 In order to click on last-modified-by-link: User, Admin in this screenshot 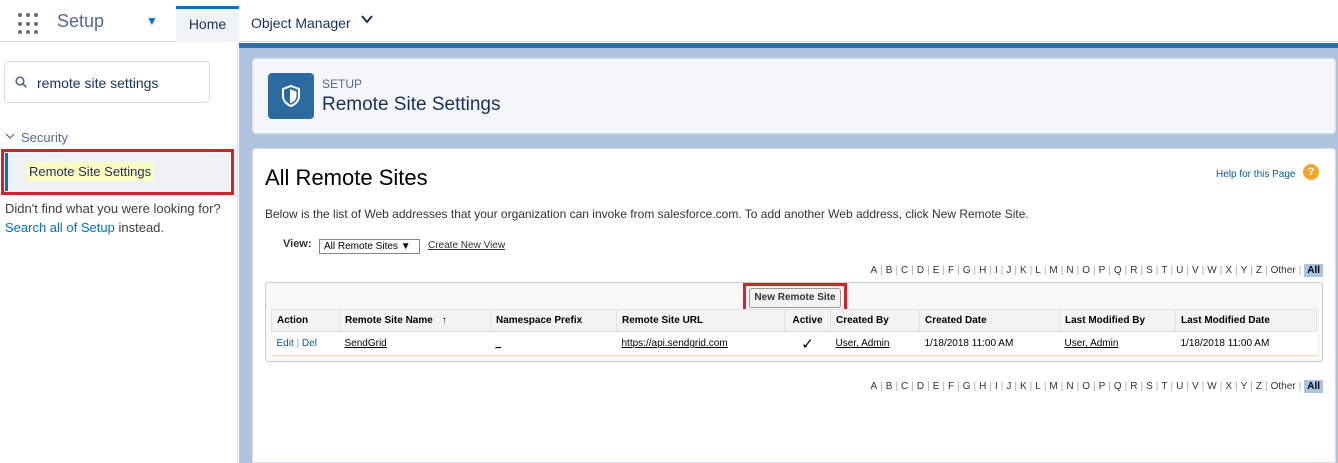, I will do `click(1092, 343)`.